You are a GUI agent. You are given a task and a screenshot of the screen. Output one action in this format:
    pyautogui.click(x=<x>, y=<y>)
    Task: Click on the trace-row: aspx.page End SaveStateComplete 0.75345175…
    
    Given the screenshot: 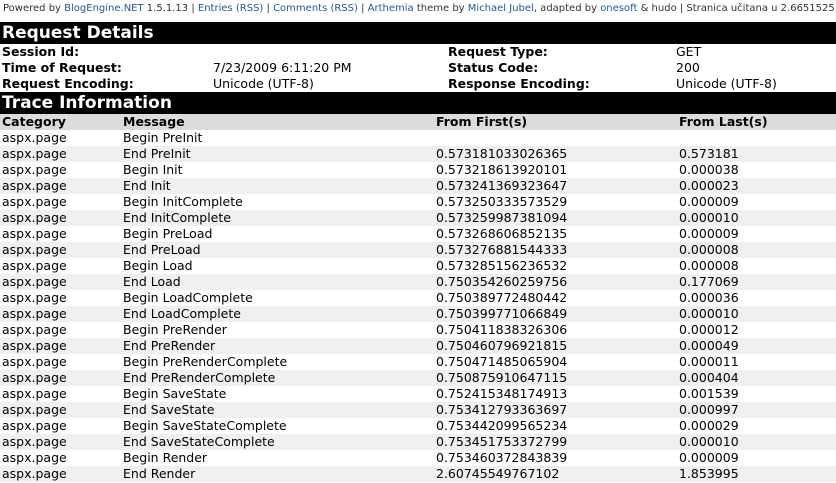 What is the action you would take?
    pyautogui.click(x=418, y=442)
    